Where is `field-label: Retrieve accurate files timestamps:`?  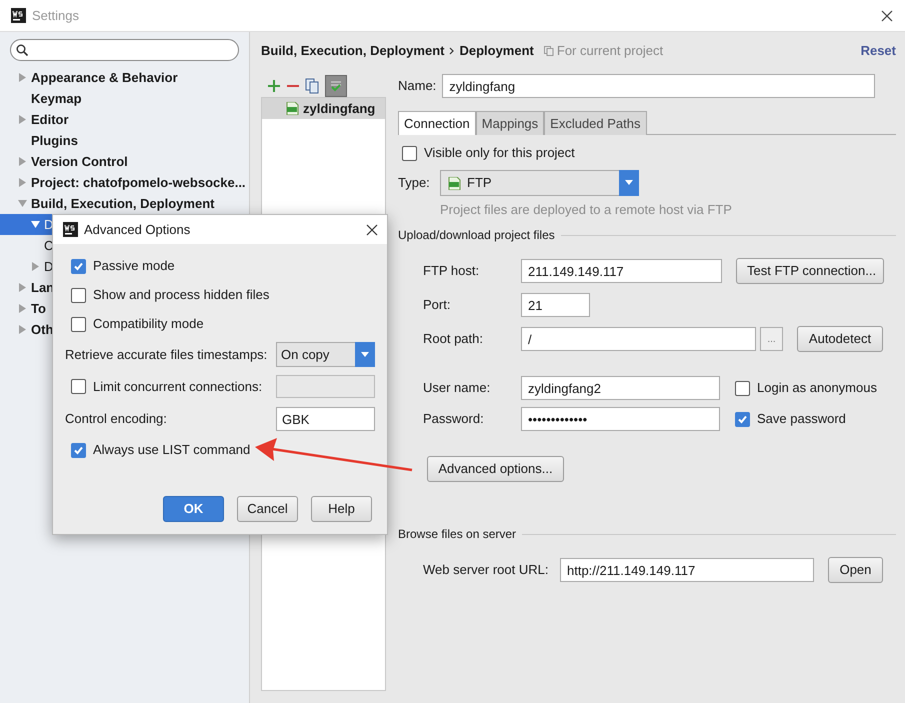
field-label: Retrieve accurate files timestamps: is located at coordinates (166, 355).